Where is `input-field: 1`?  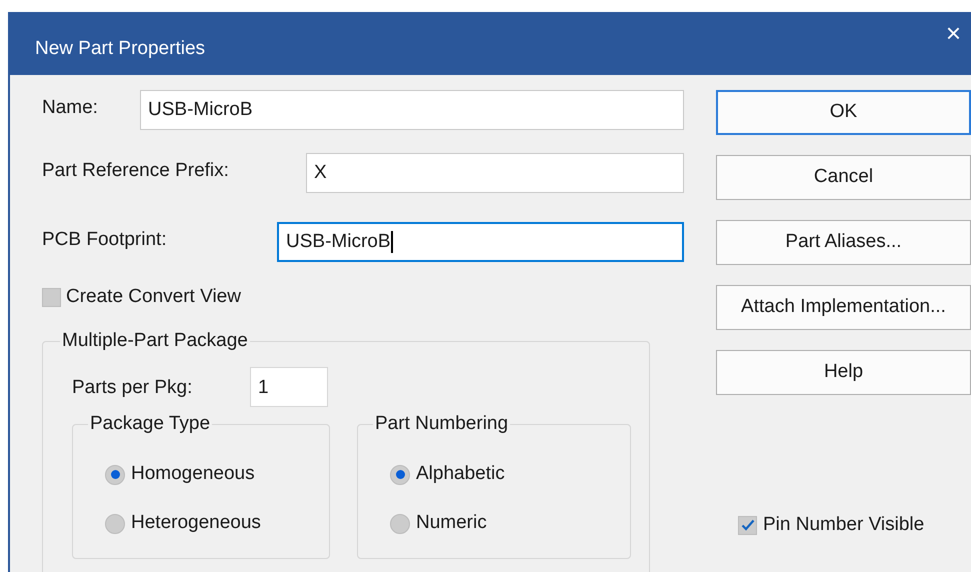
input-field: 1 is located at coordinates (289, 386).